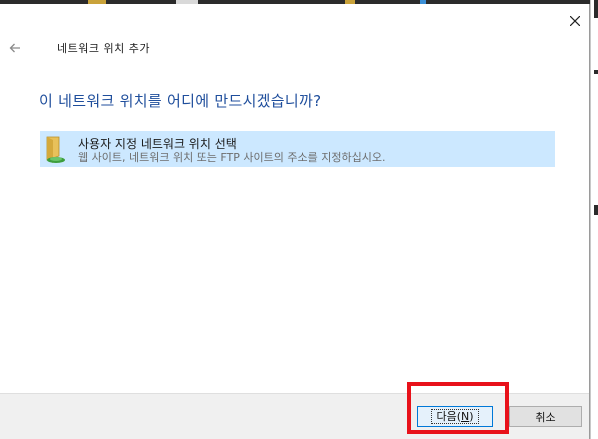  I want to click on cancel-button: 취소, so click(545, 416).